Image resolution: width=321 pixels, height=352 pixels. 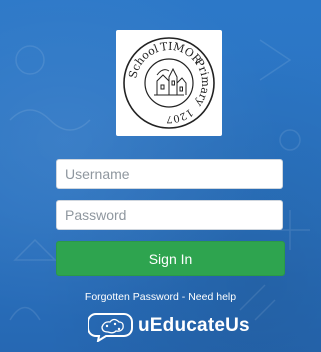 What do you see at coordinates (194, 325) in the screenshot?
I see `brand-name: uEducateUs` at bounding box center [194, 325].